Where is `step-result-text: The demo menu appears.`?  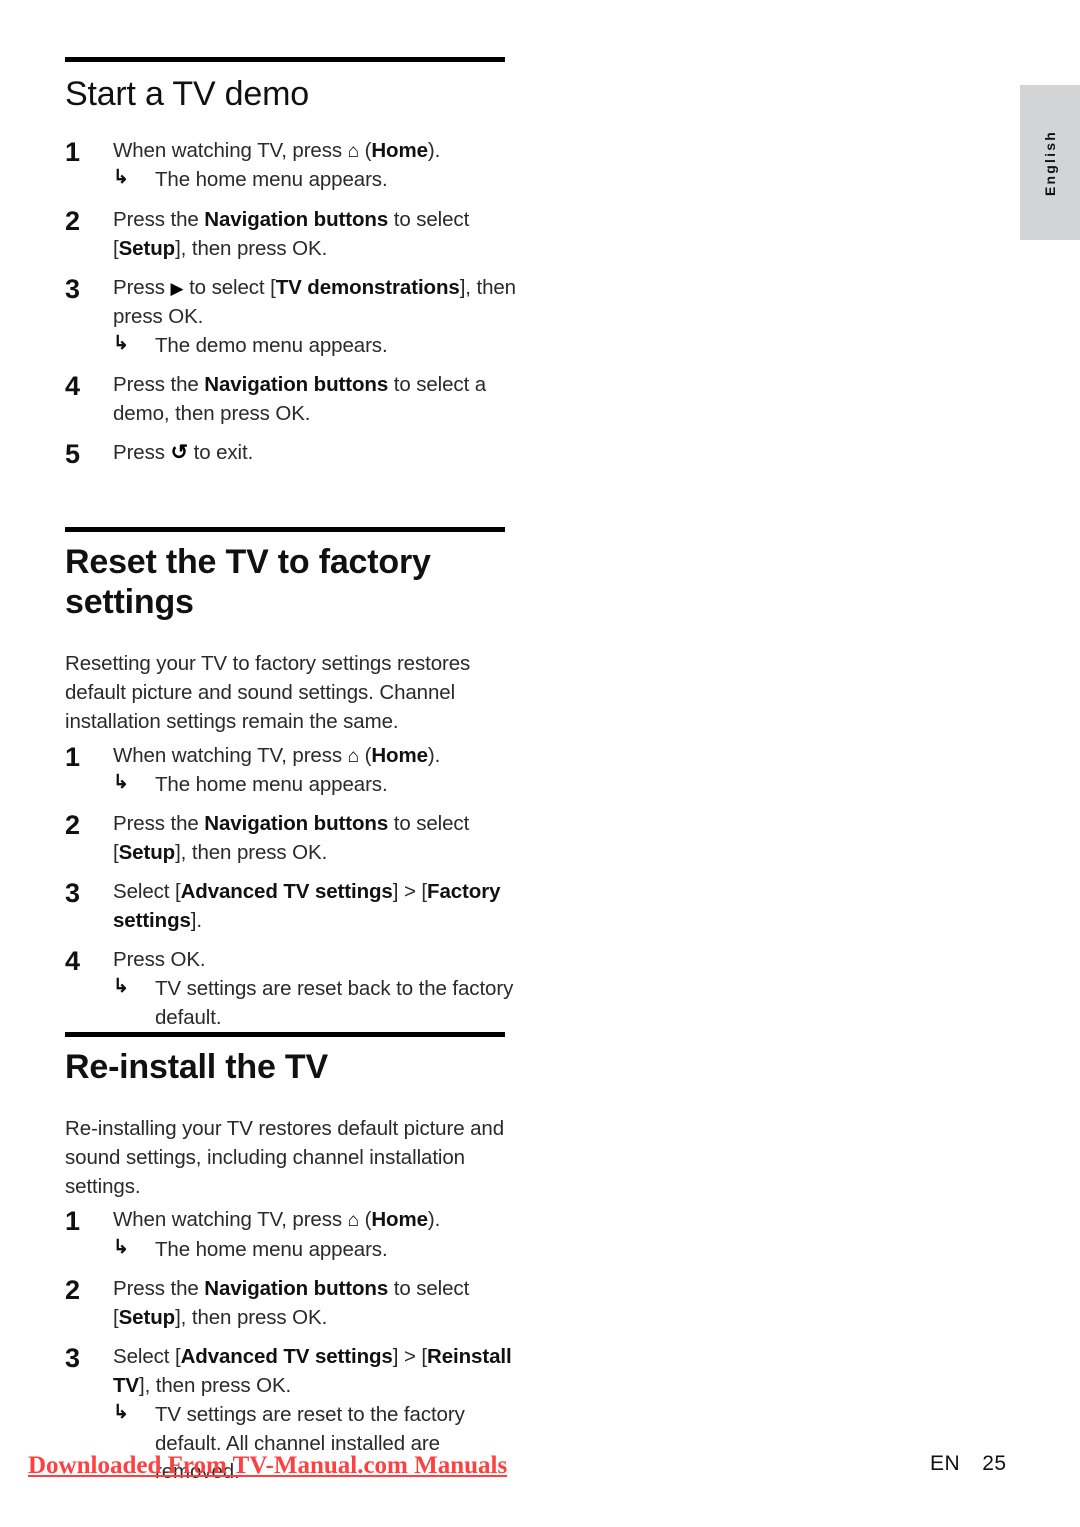 step-result-text: The demo menu appears. is located at coordinates (271, 345).